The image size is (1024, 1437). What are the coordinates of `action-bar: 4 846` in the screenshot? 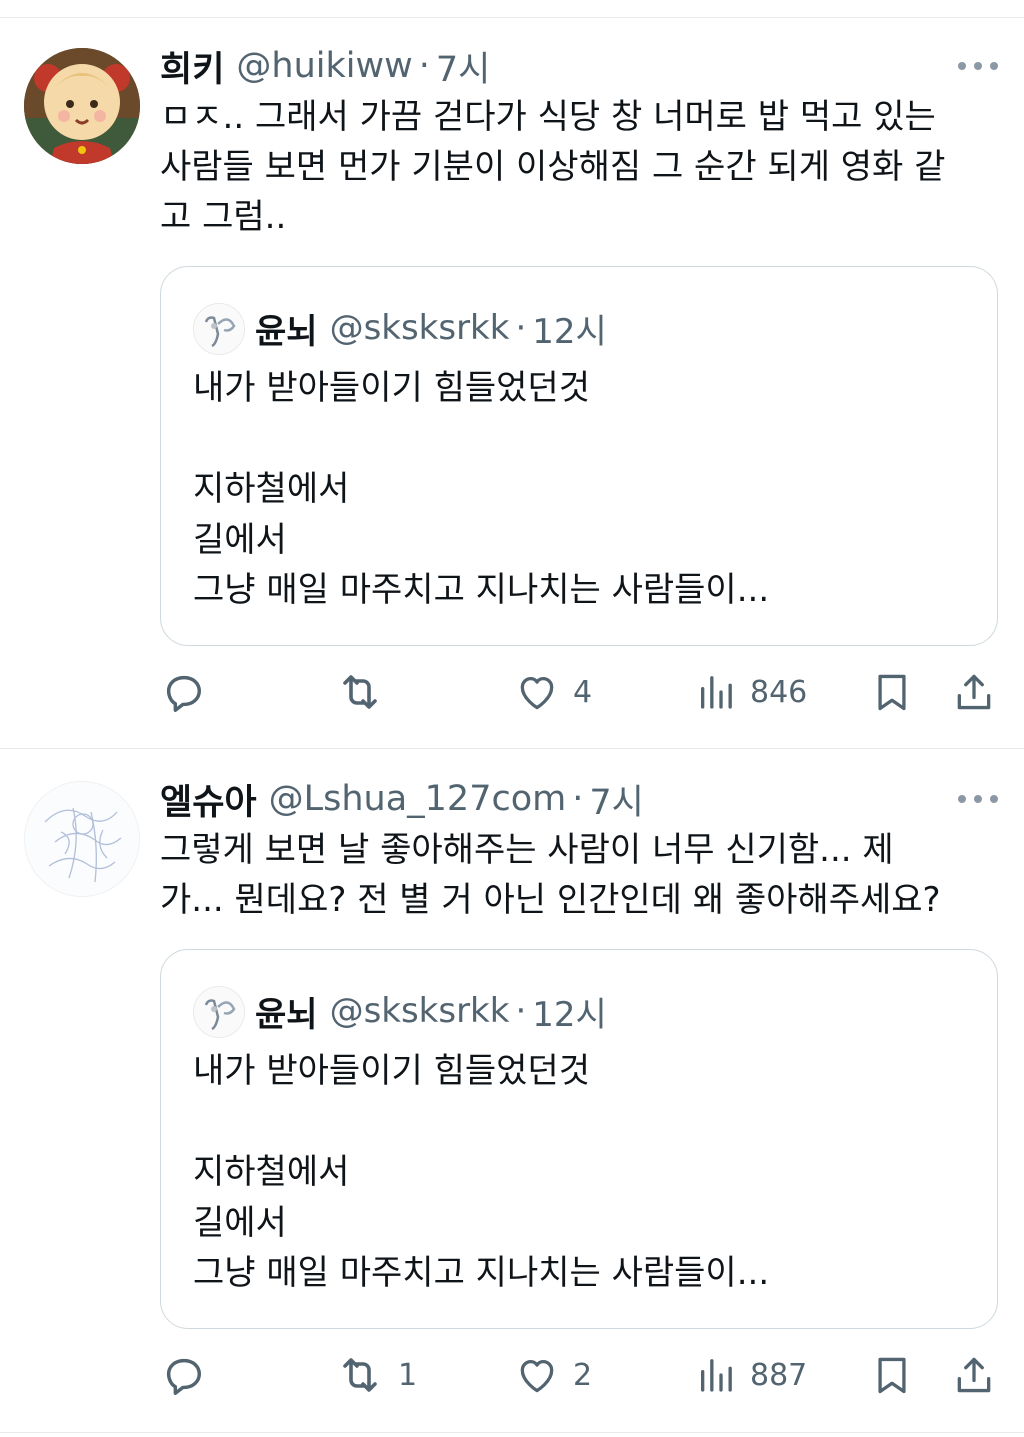 It's located at (512, 692).